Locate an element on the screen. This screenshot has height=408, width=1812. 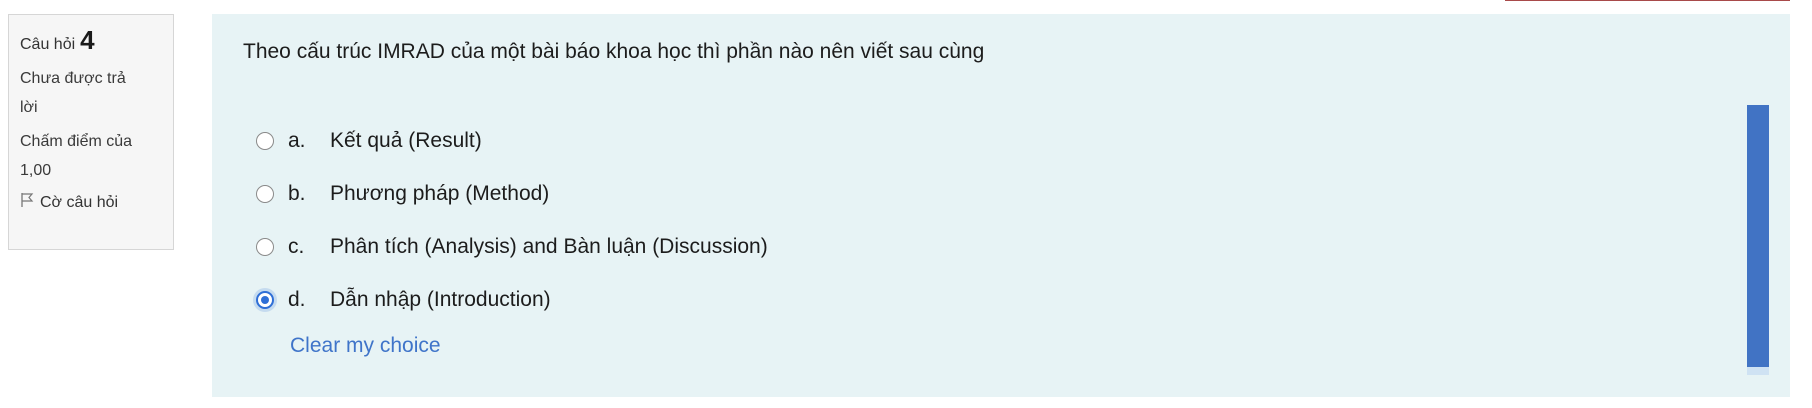
grade-line-1: Chấm điểm của is located at coordinates (76, 141).